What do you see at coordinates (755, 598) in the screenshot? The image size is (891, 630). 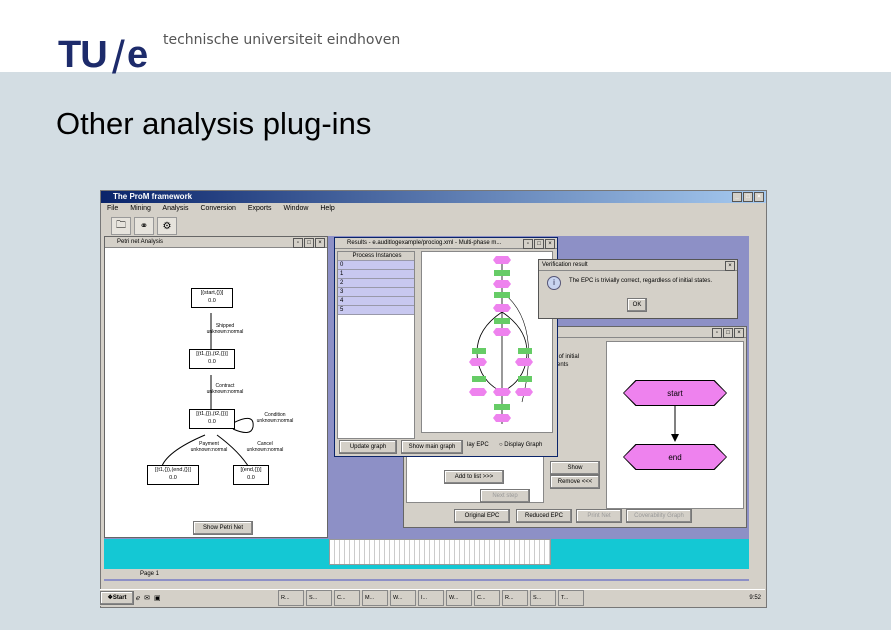 I see `system-clock: 9:52` at bounding box center [755, 598].